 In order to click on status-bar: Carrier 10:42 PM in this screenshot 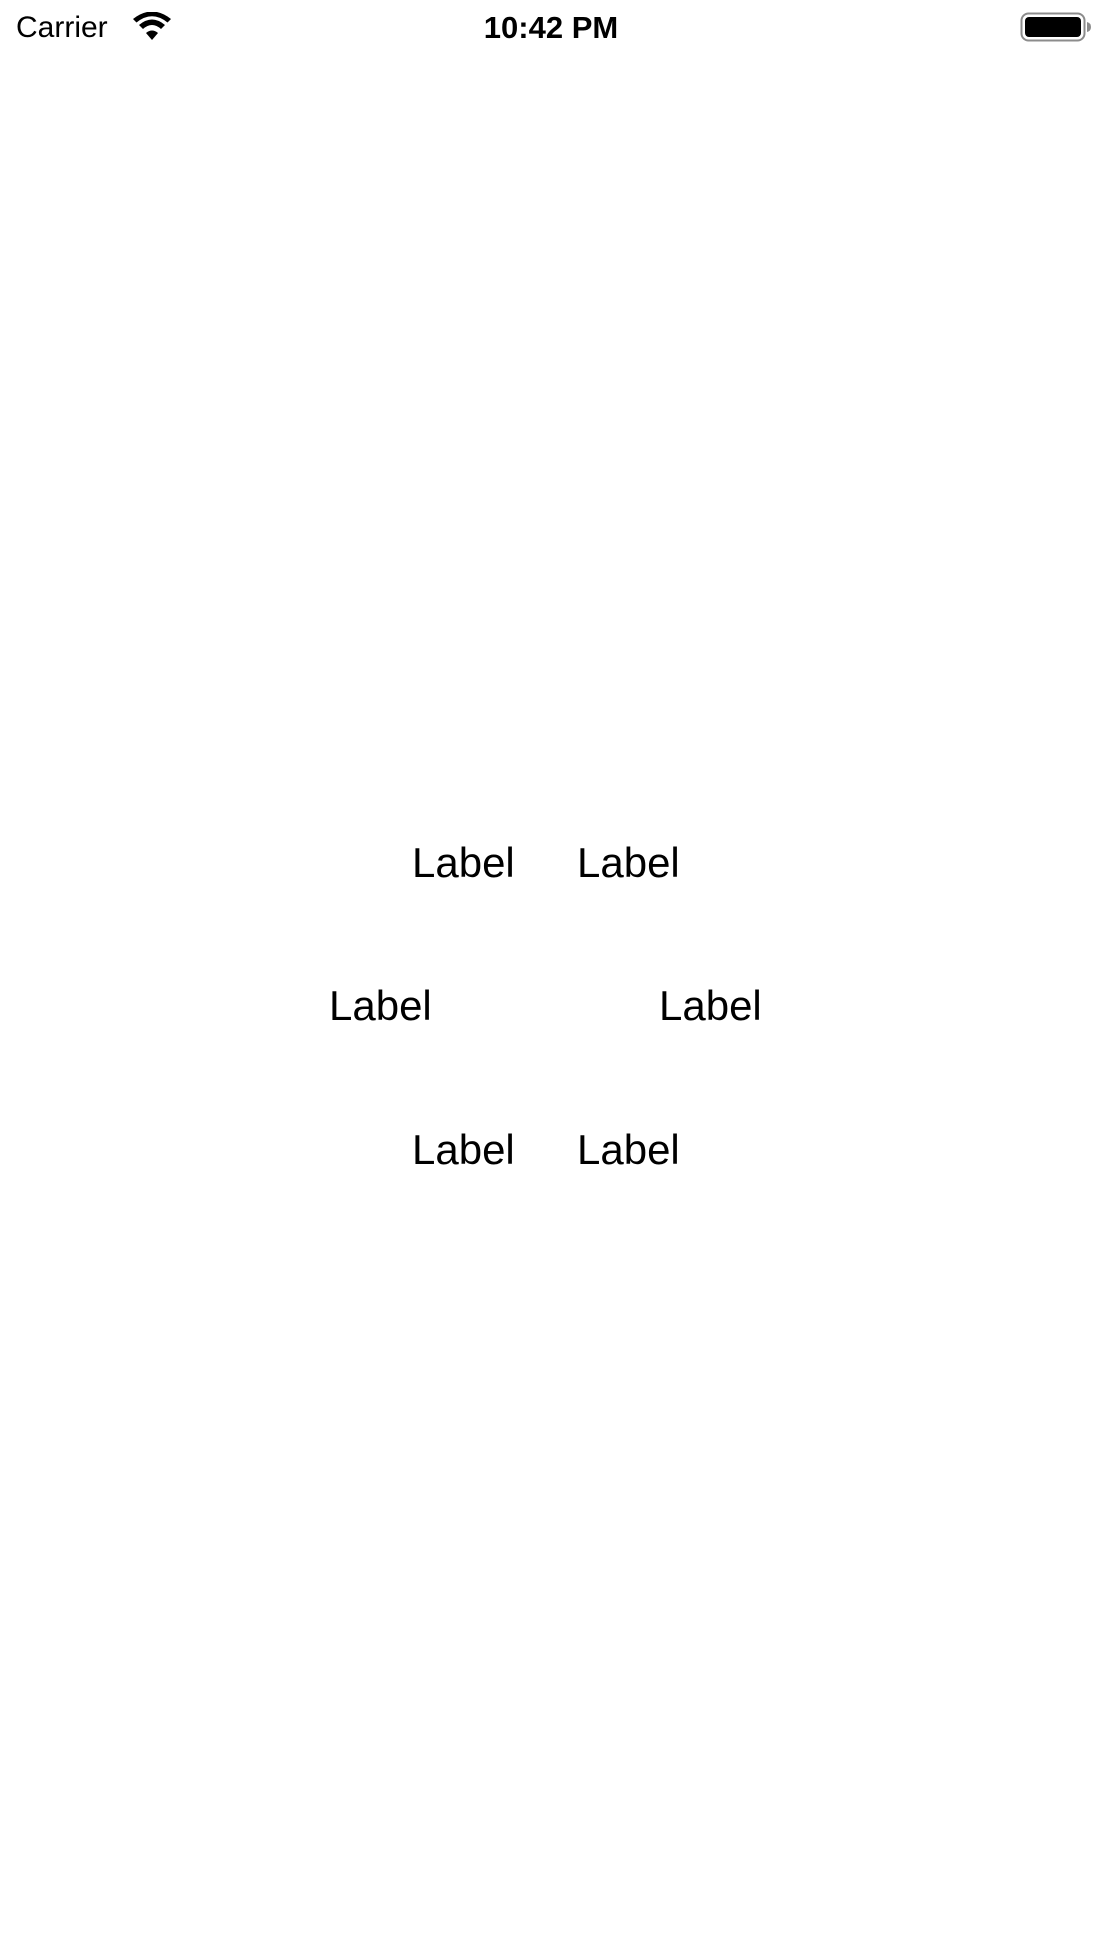, I will do `click(551, 28)`.